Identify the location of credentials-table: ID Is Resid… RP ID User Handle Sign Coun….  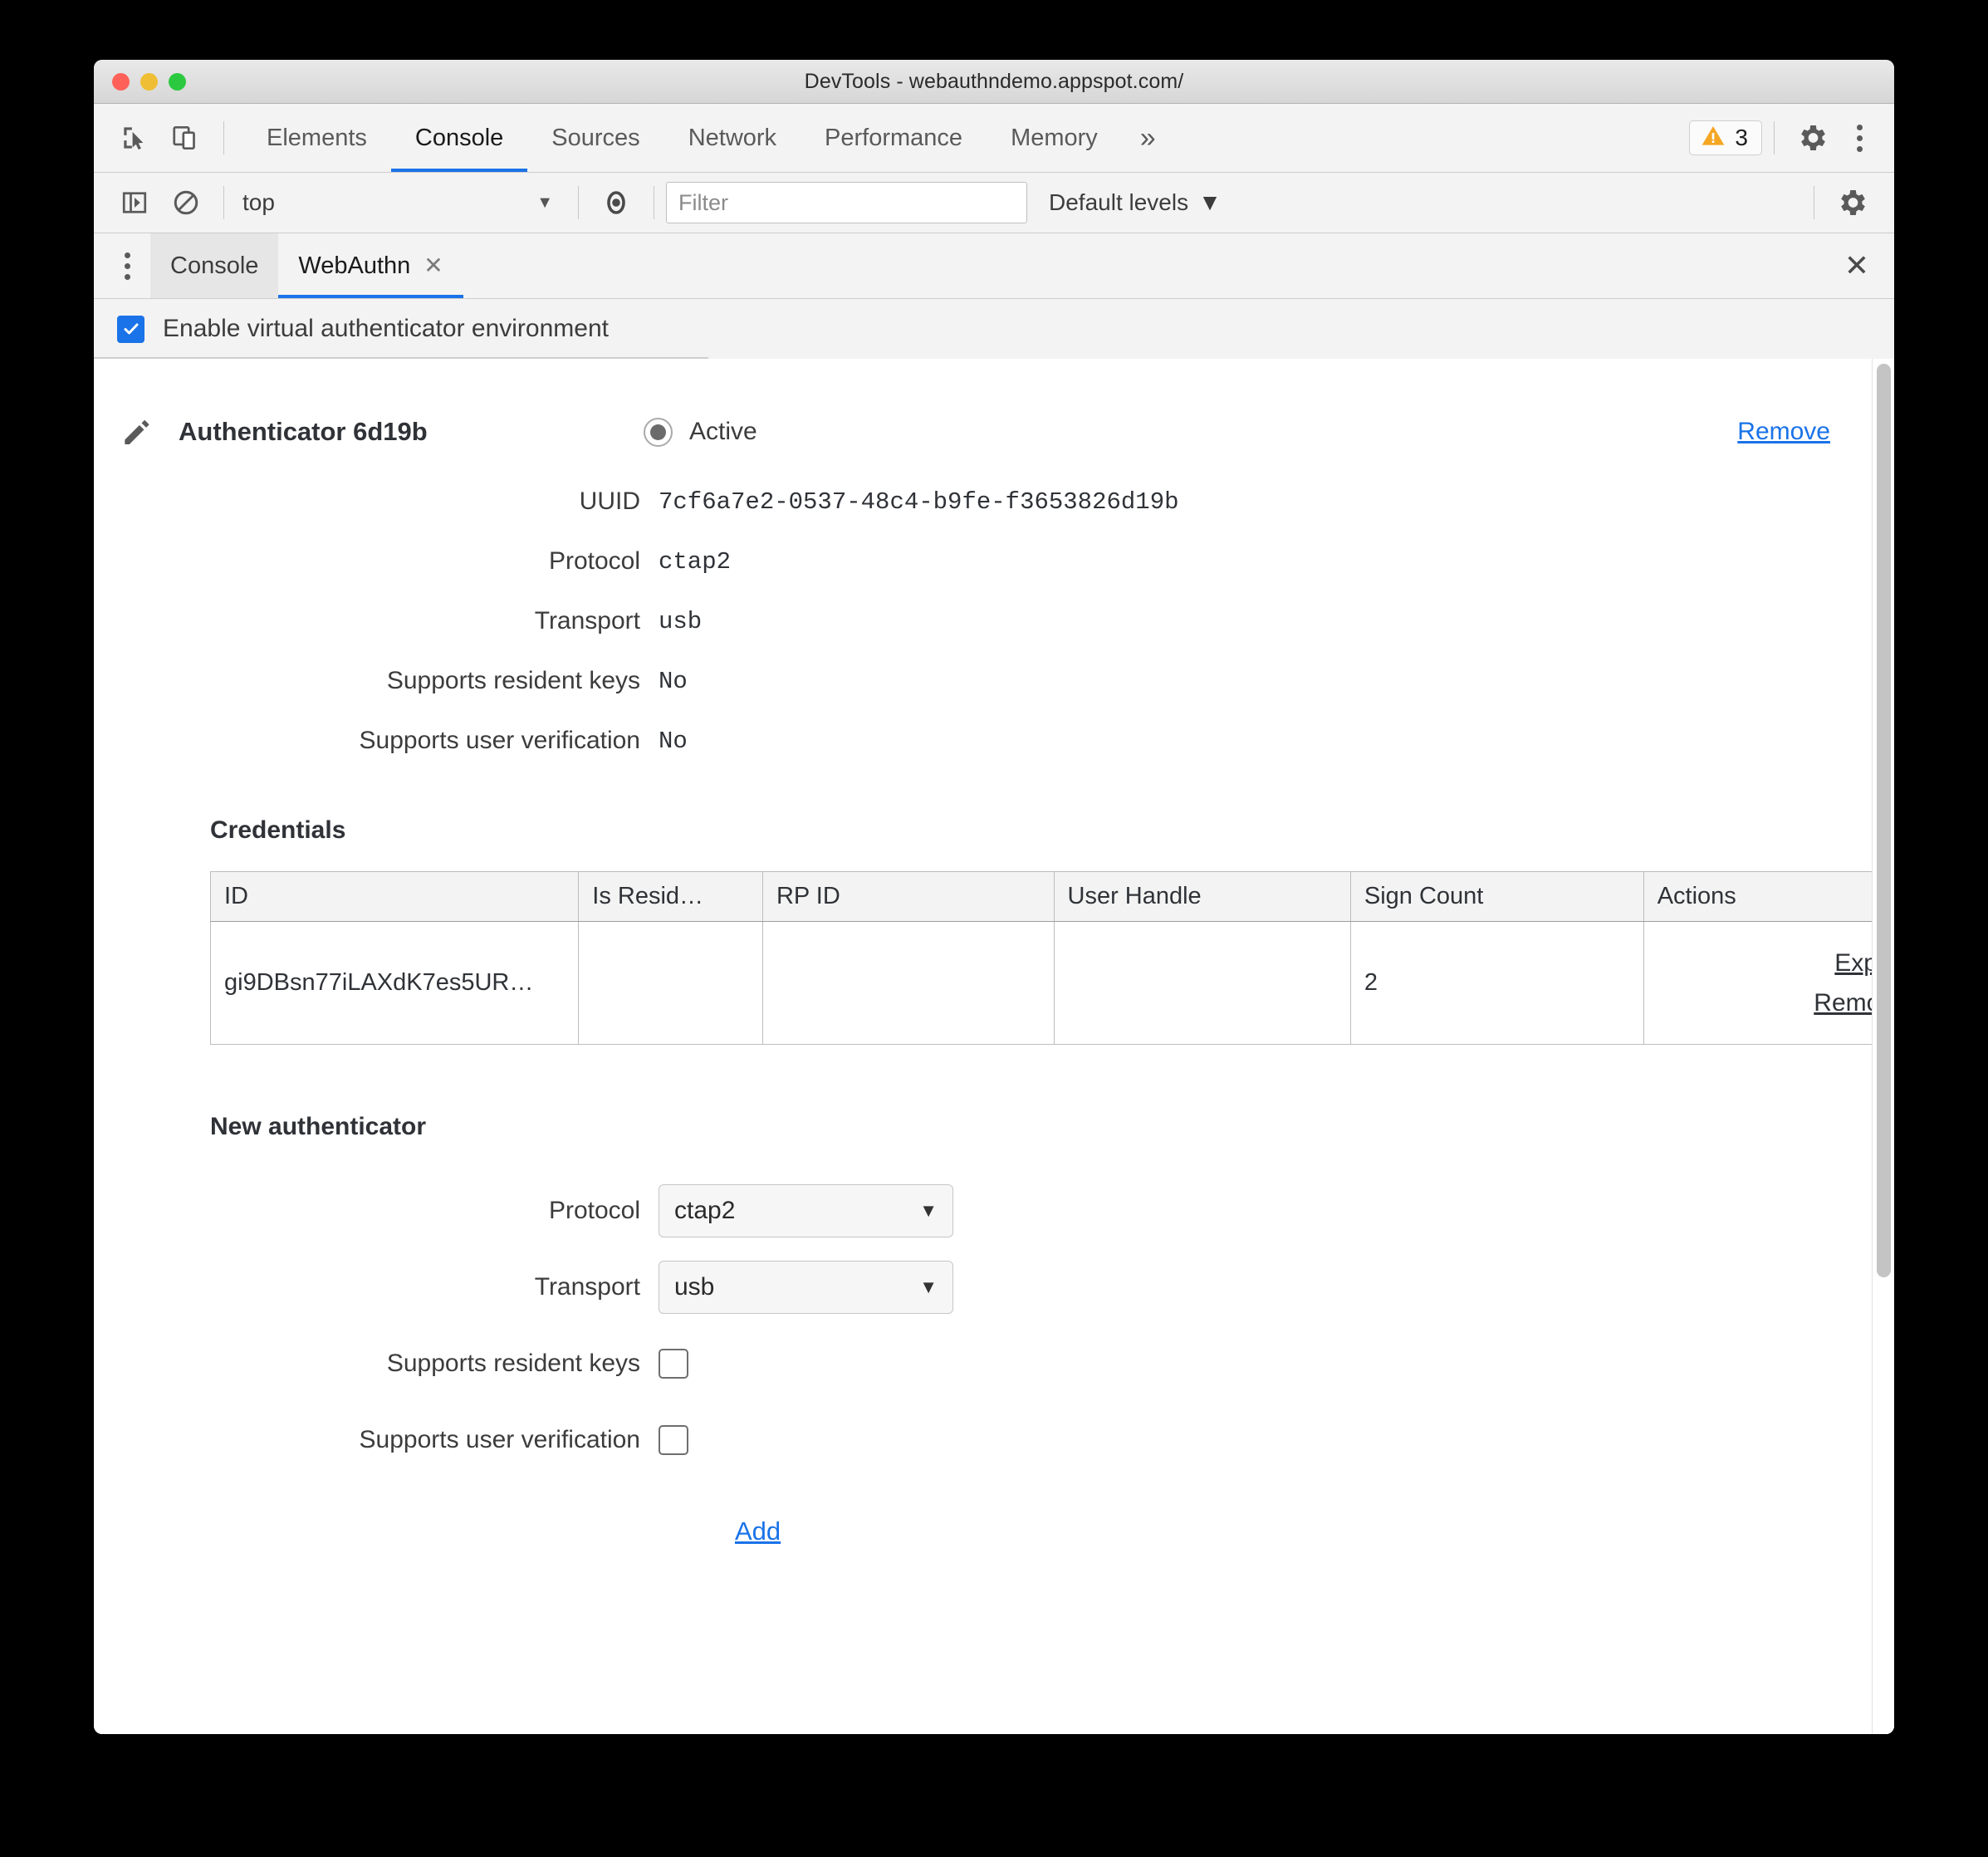
(1041, 958).